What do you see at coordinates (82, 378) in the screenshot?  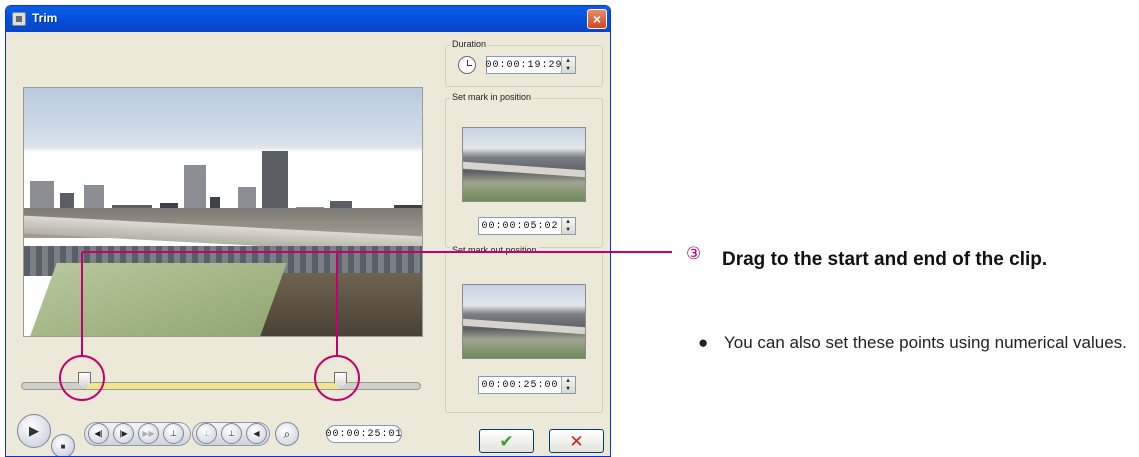 I see `callout-circle-in` at bounding box center [82, 378].